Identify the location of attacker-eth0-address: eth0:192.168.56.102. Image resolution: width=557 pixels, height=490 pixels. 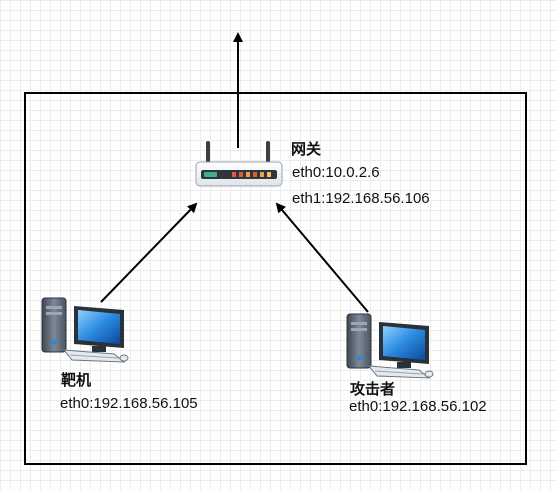
(418, 406).